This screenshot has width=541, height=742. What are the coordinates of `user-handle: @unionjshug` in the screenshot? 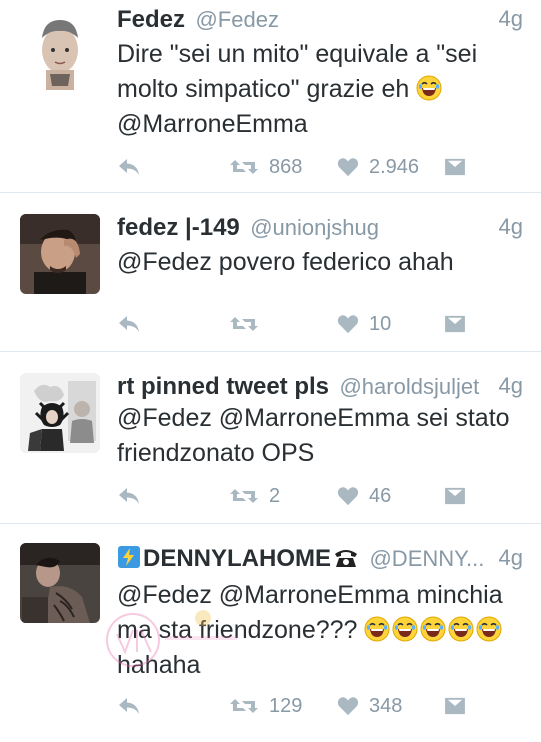 It's located at (314, 227).